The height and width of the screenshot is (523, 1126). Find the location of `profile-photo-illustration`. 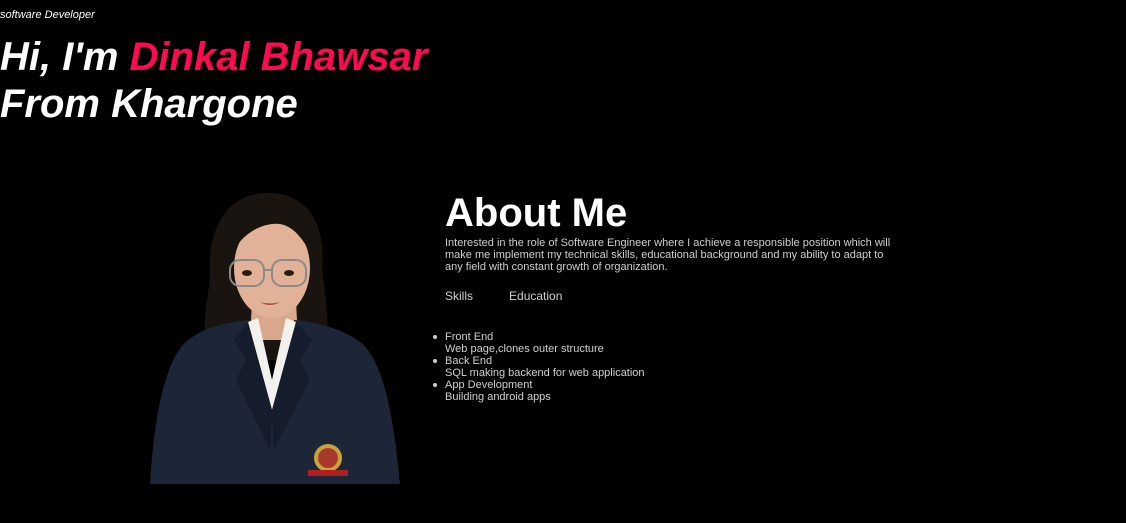

profile-photo-illustration is located at coordinates (275, 338).